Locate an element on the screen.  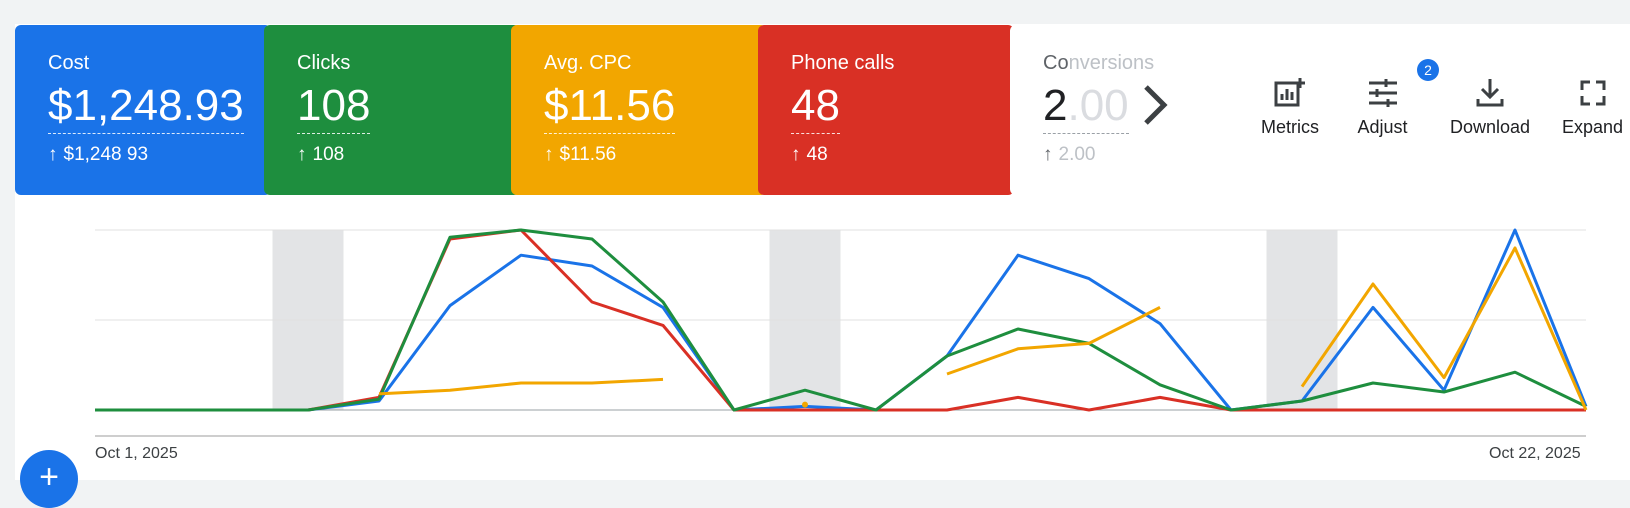
expand-button: Expand is located at coordinates (1592, 106).